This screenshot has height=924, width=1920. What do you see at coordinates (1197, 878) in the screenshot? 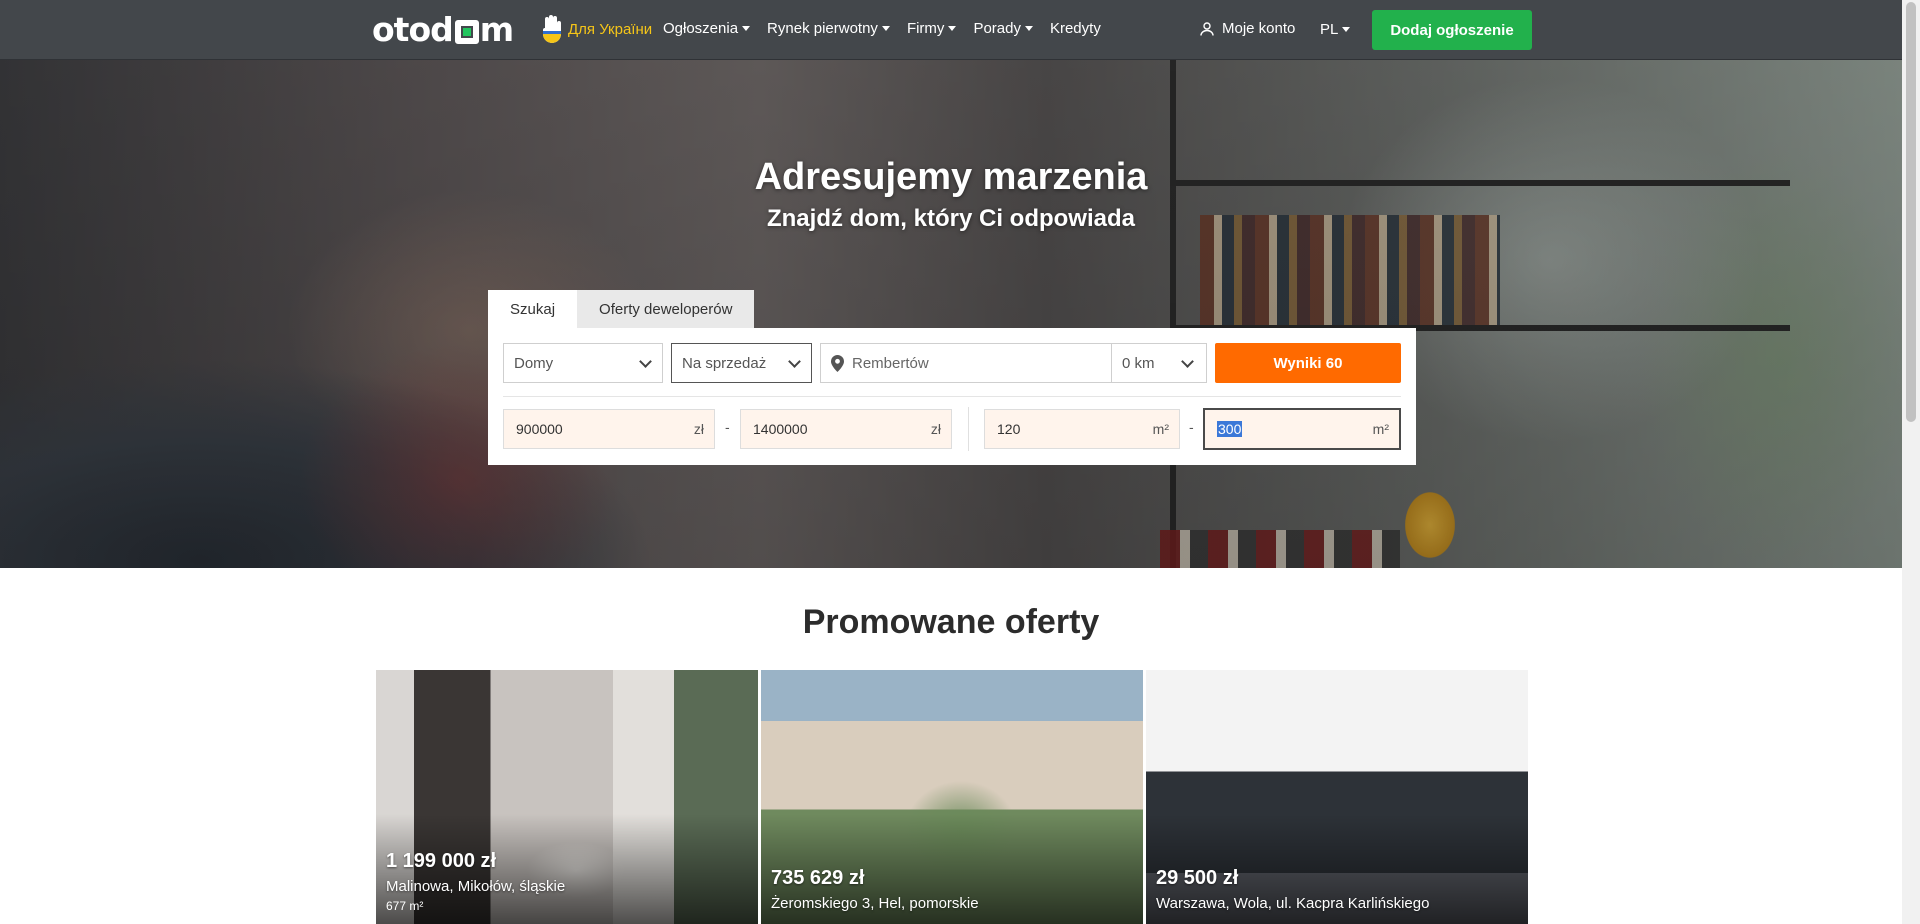
I see `offer-price: 29 500 zł` at bounding box center [1197, 878].